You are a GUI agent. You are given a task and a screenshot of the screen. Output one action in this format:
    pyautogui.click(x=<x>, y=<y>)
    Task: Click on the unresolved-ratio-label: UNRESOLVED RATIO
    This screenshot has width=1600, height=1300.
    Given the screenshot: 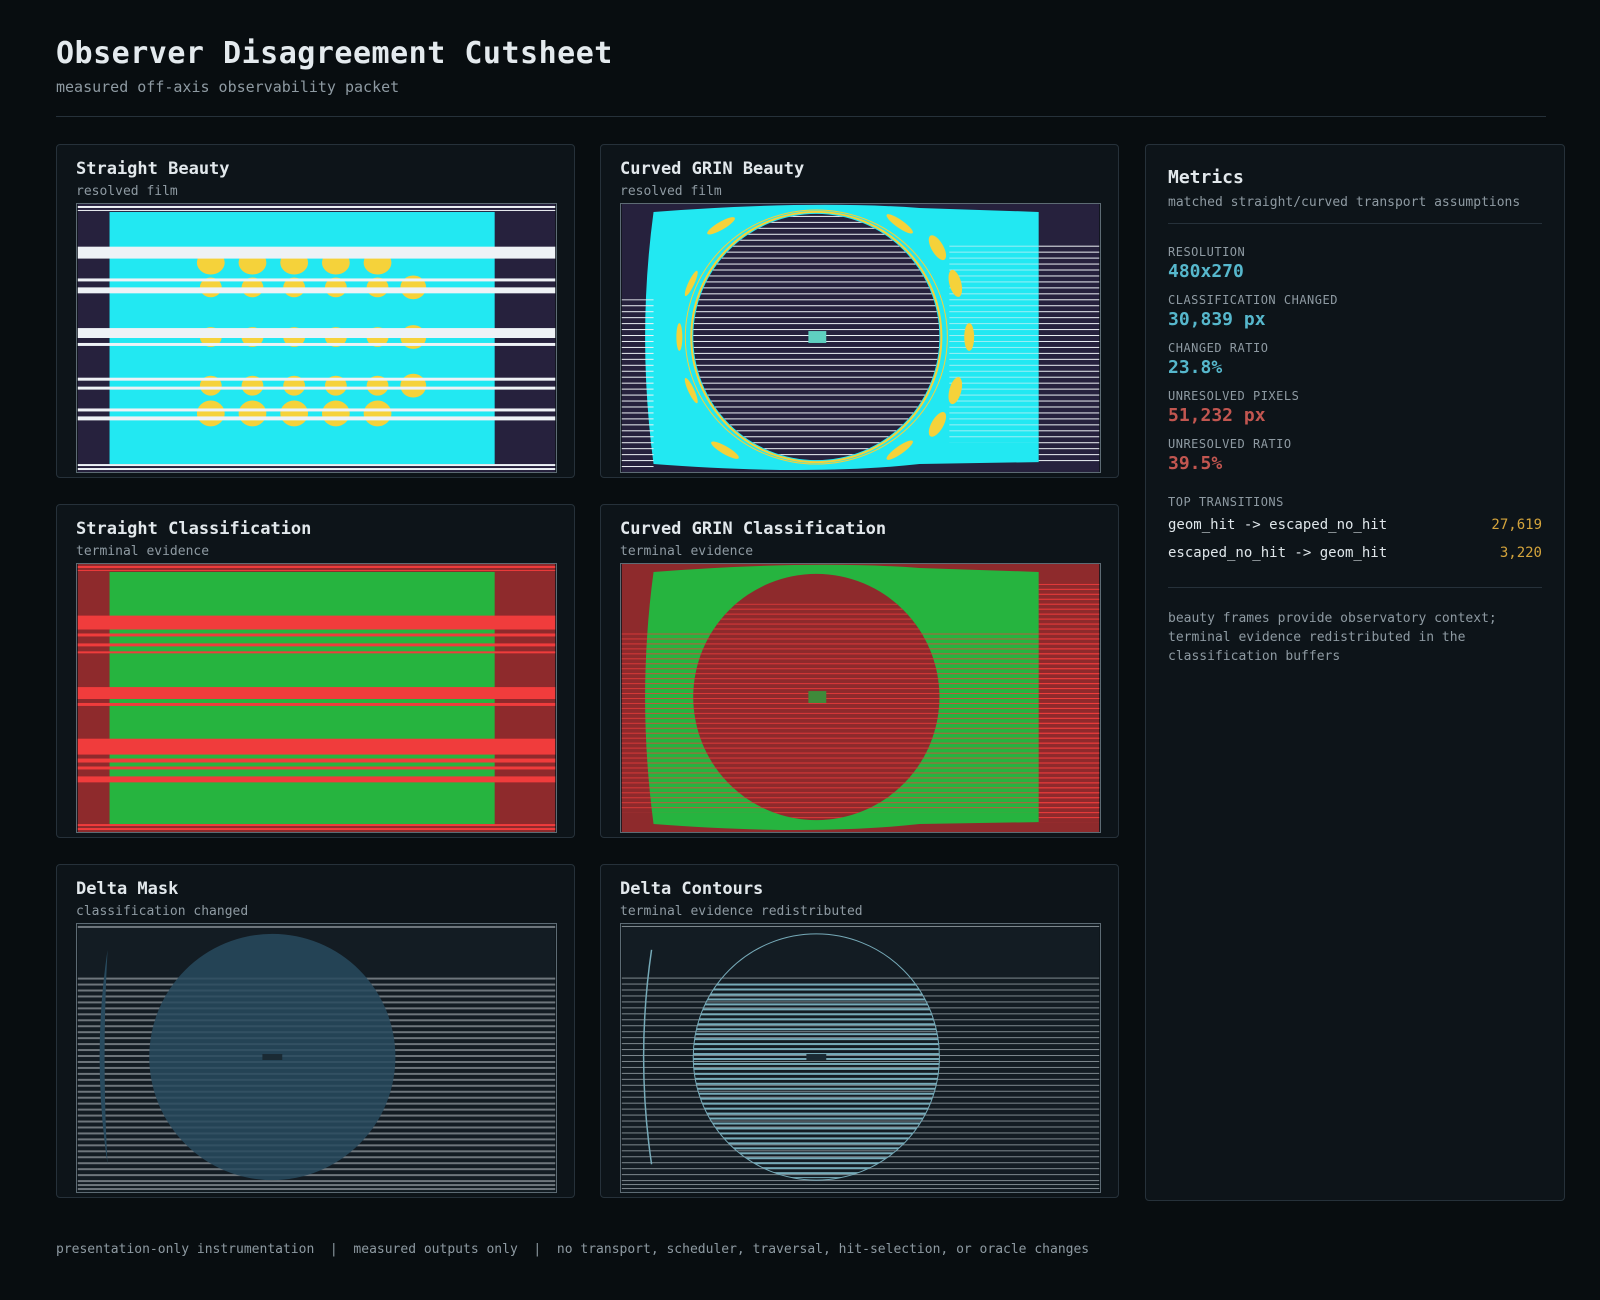 What is the action you would take?
    pyautogui.click(x=1230, y=444)
    